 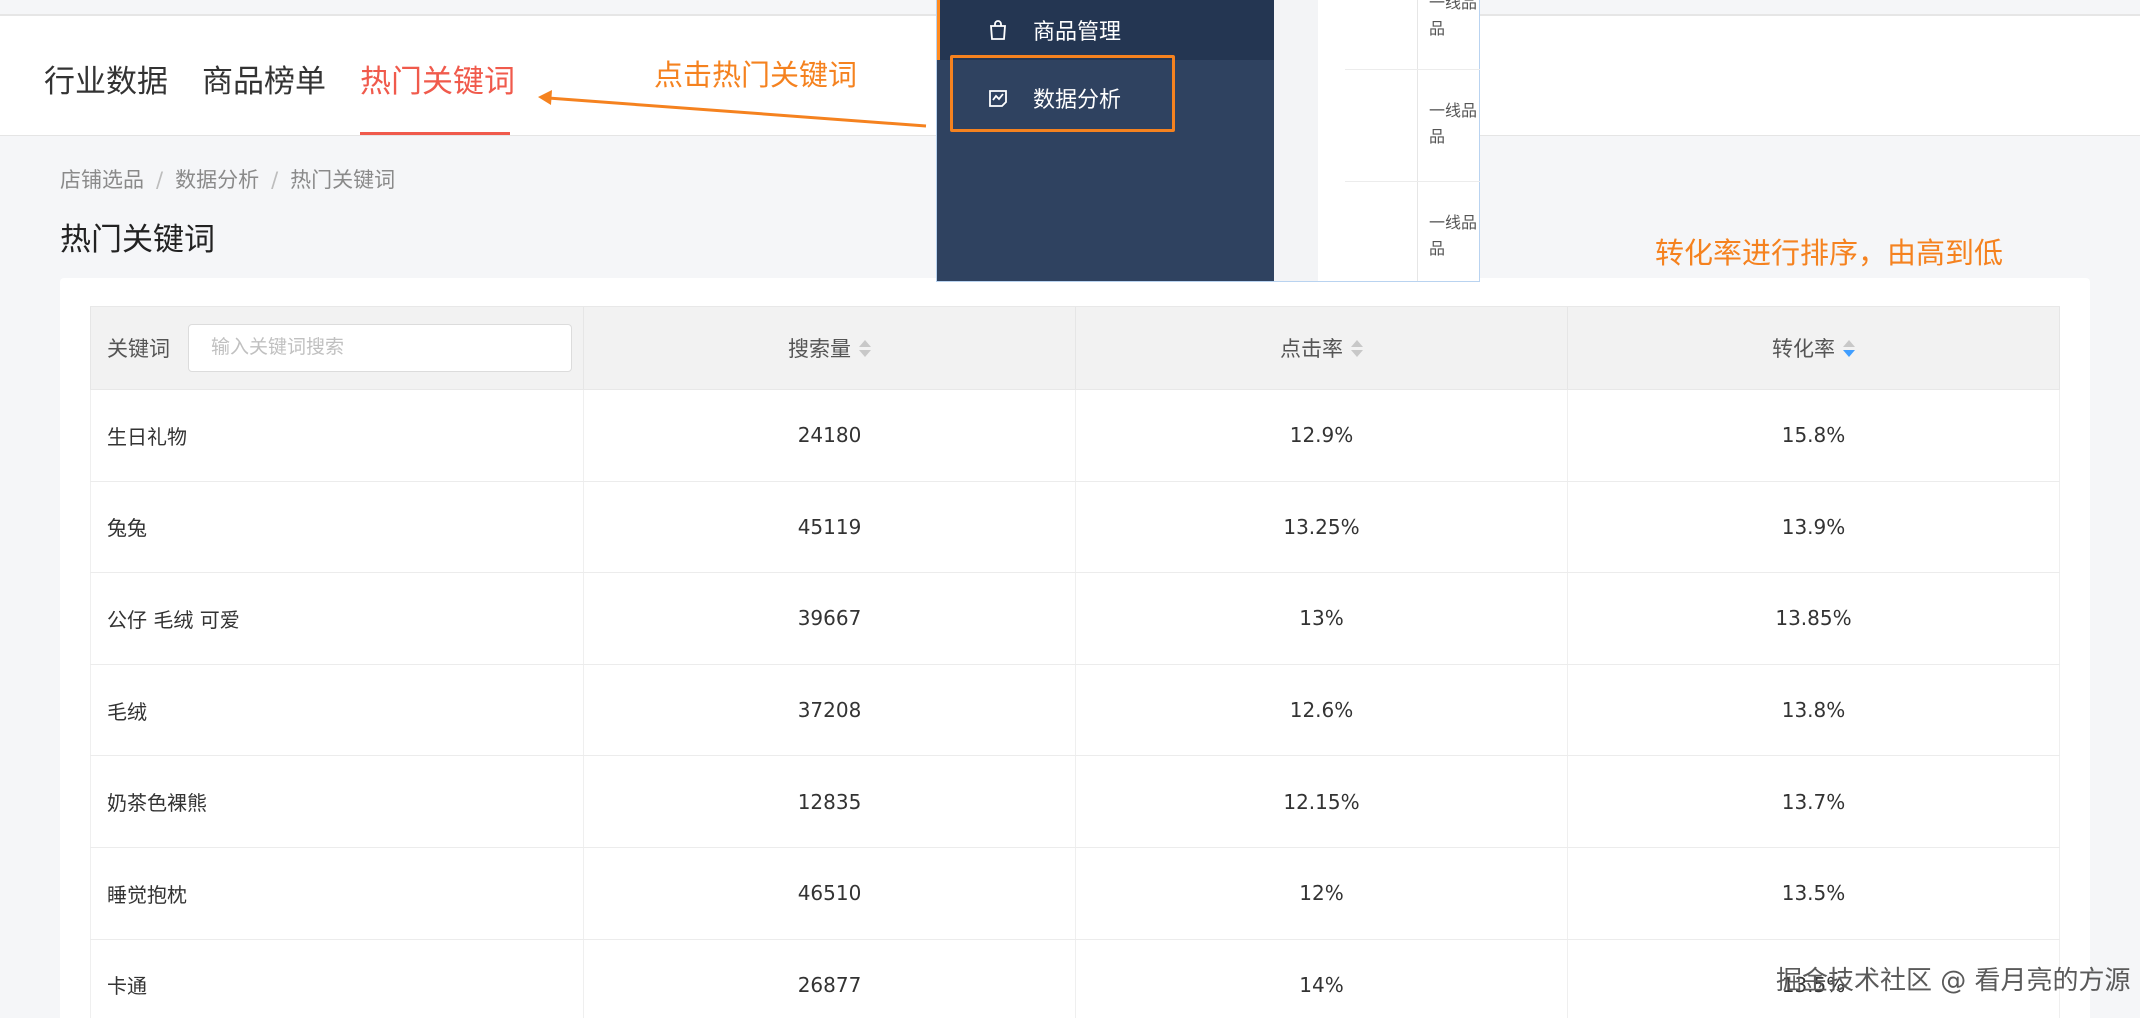 I want to click on cvr-cell: 13.9%, so click(x=1814, y=527).